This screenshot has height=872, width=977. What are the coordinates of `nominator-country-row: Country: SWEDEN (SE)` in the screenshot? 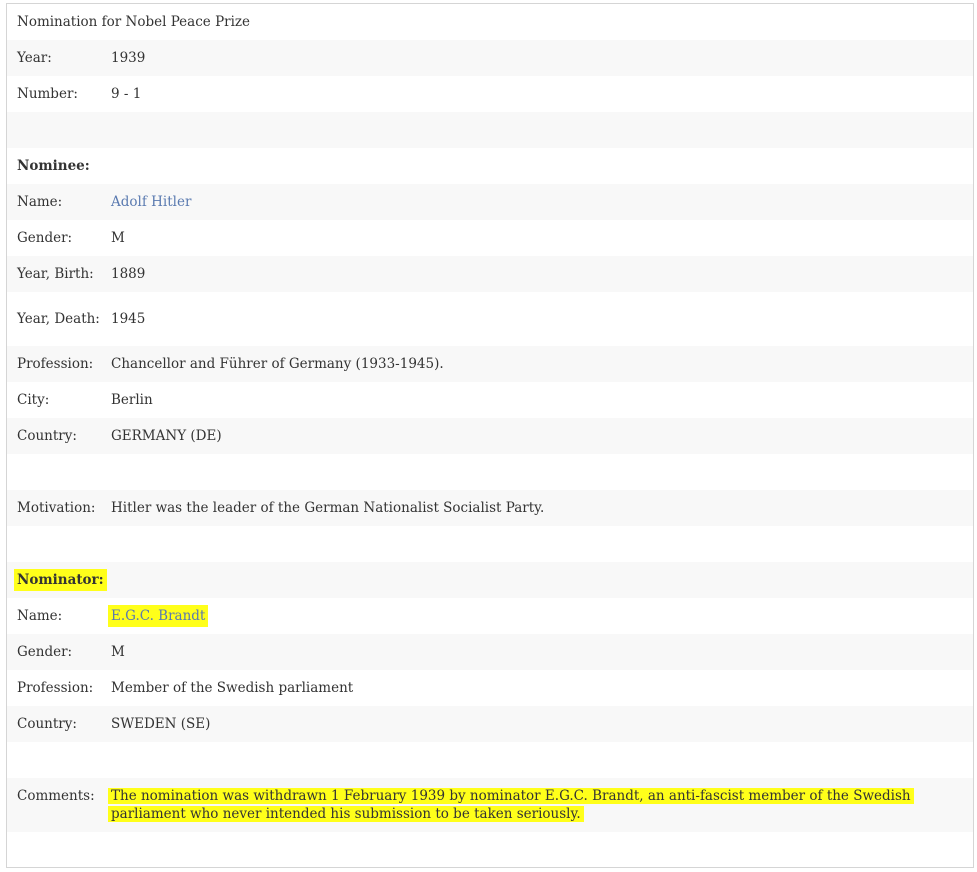 It's located at (490, 724).